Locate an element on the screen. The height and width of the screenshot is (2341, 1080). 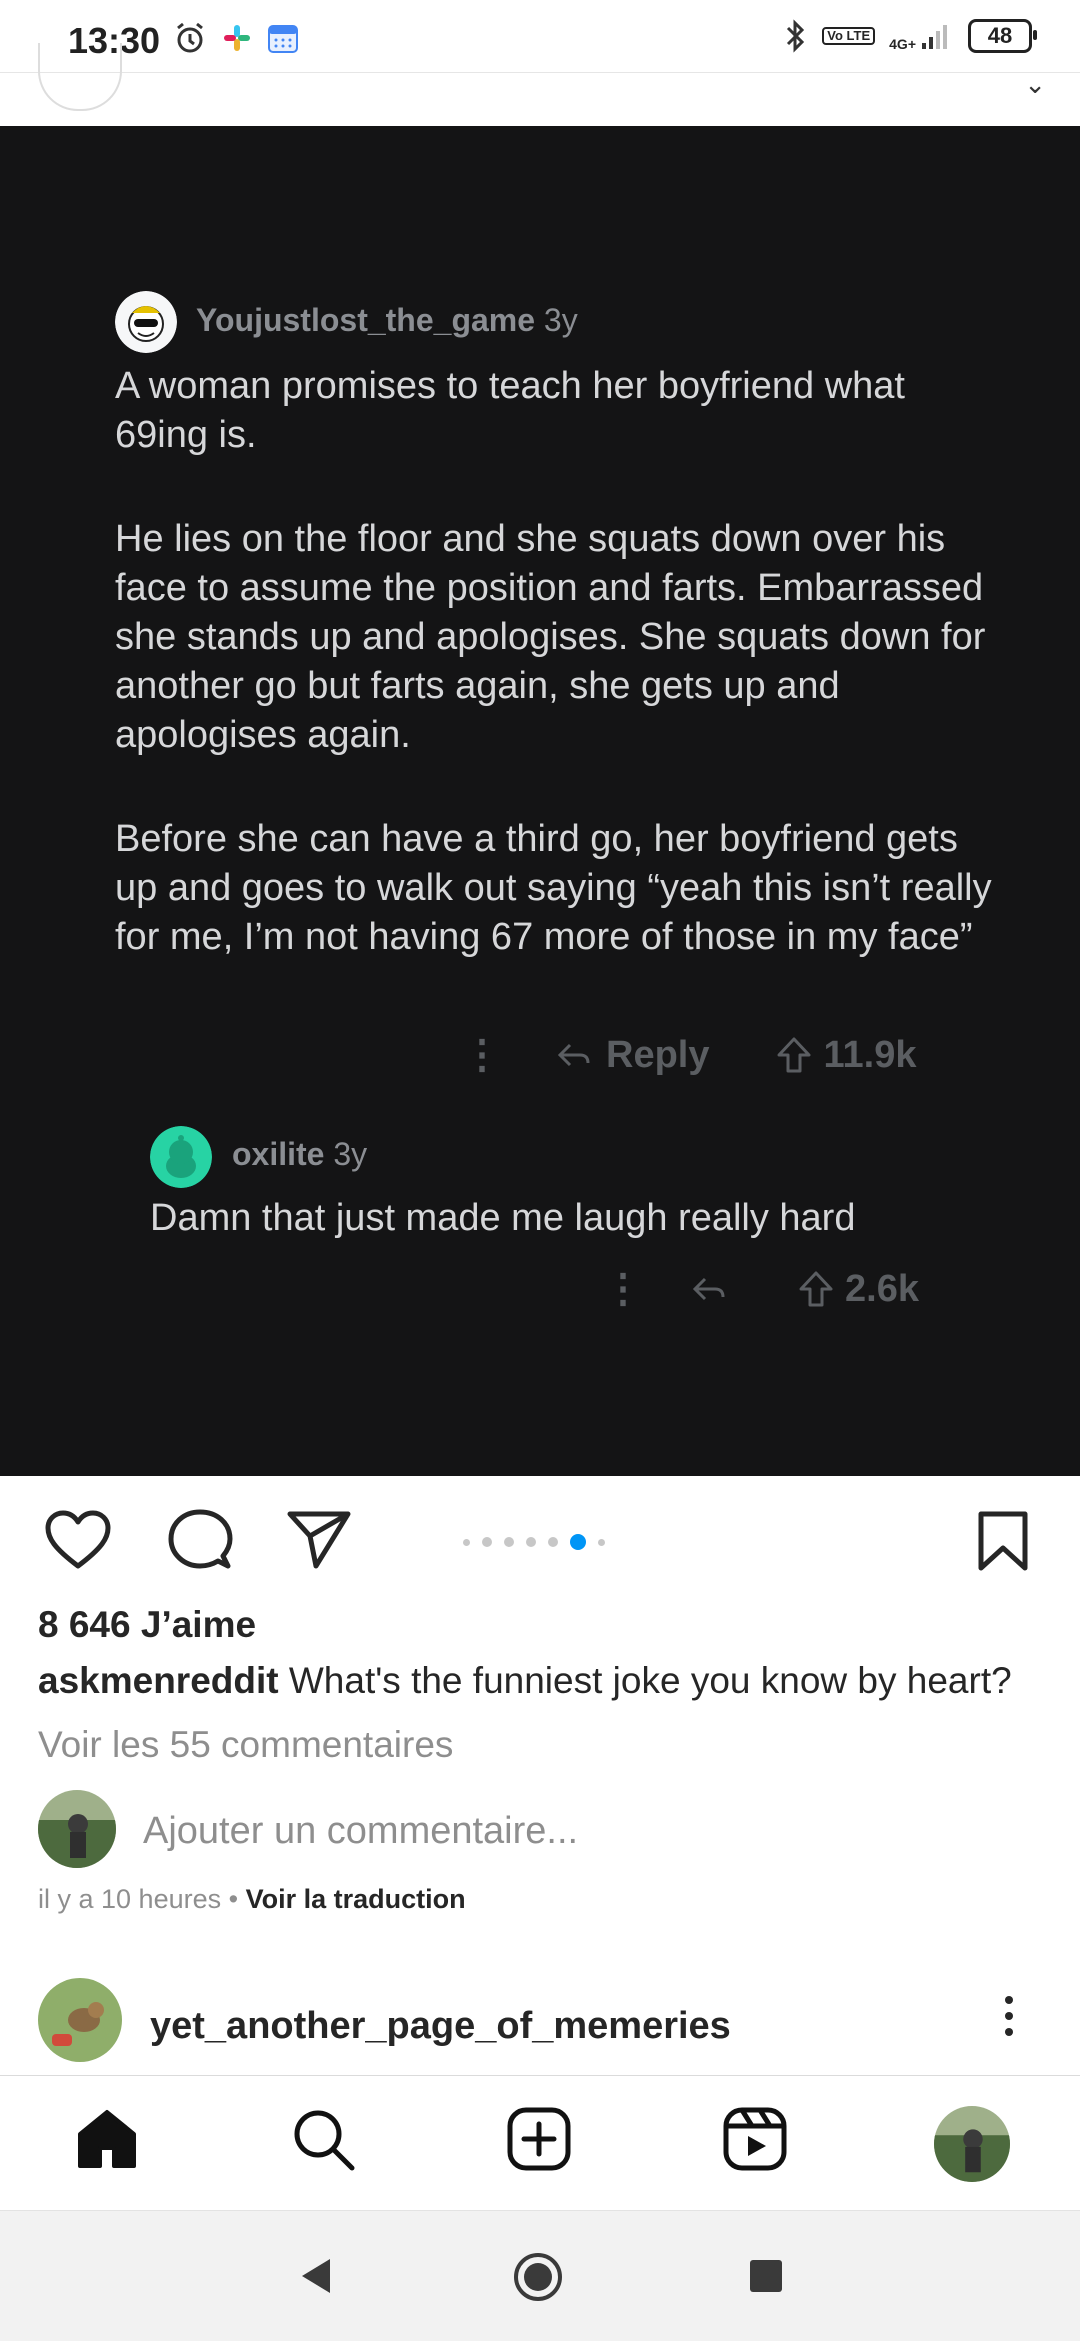
create-post-icon is located at coordinates (539, 2139).